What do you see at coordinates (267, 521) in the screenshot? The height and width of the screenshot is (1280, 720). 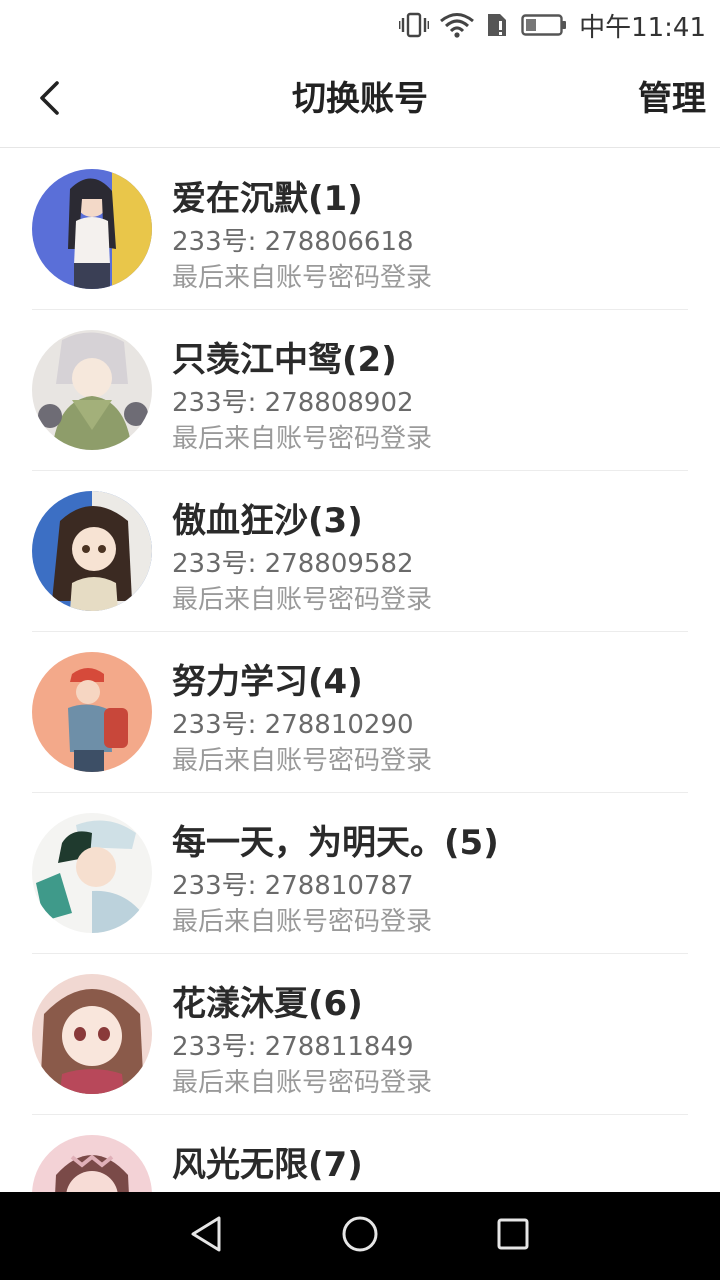 I see `account-name: 傲血狂沙(3)` at bounding box center [267, 521].